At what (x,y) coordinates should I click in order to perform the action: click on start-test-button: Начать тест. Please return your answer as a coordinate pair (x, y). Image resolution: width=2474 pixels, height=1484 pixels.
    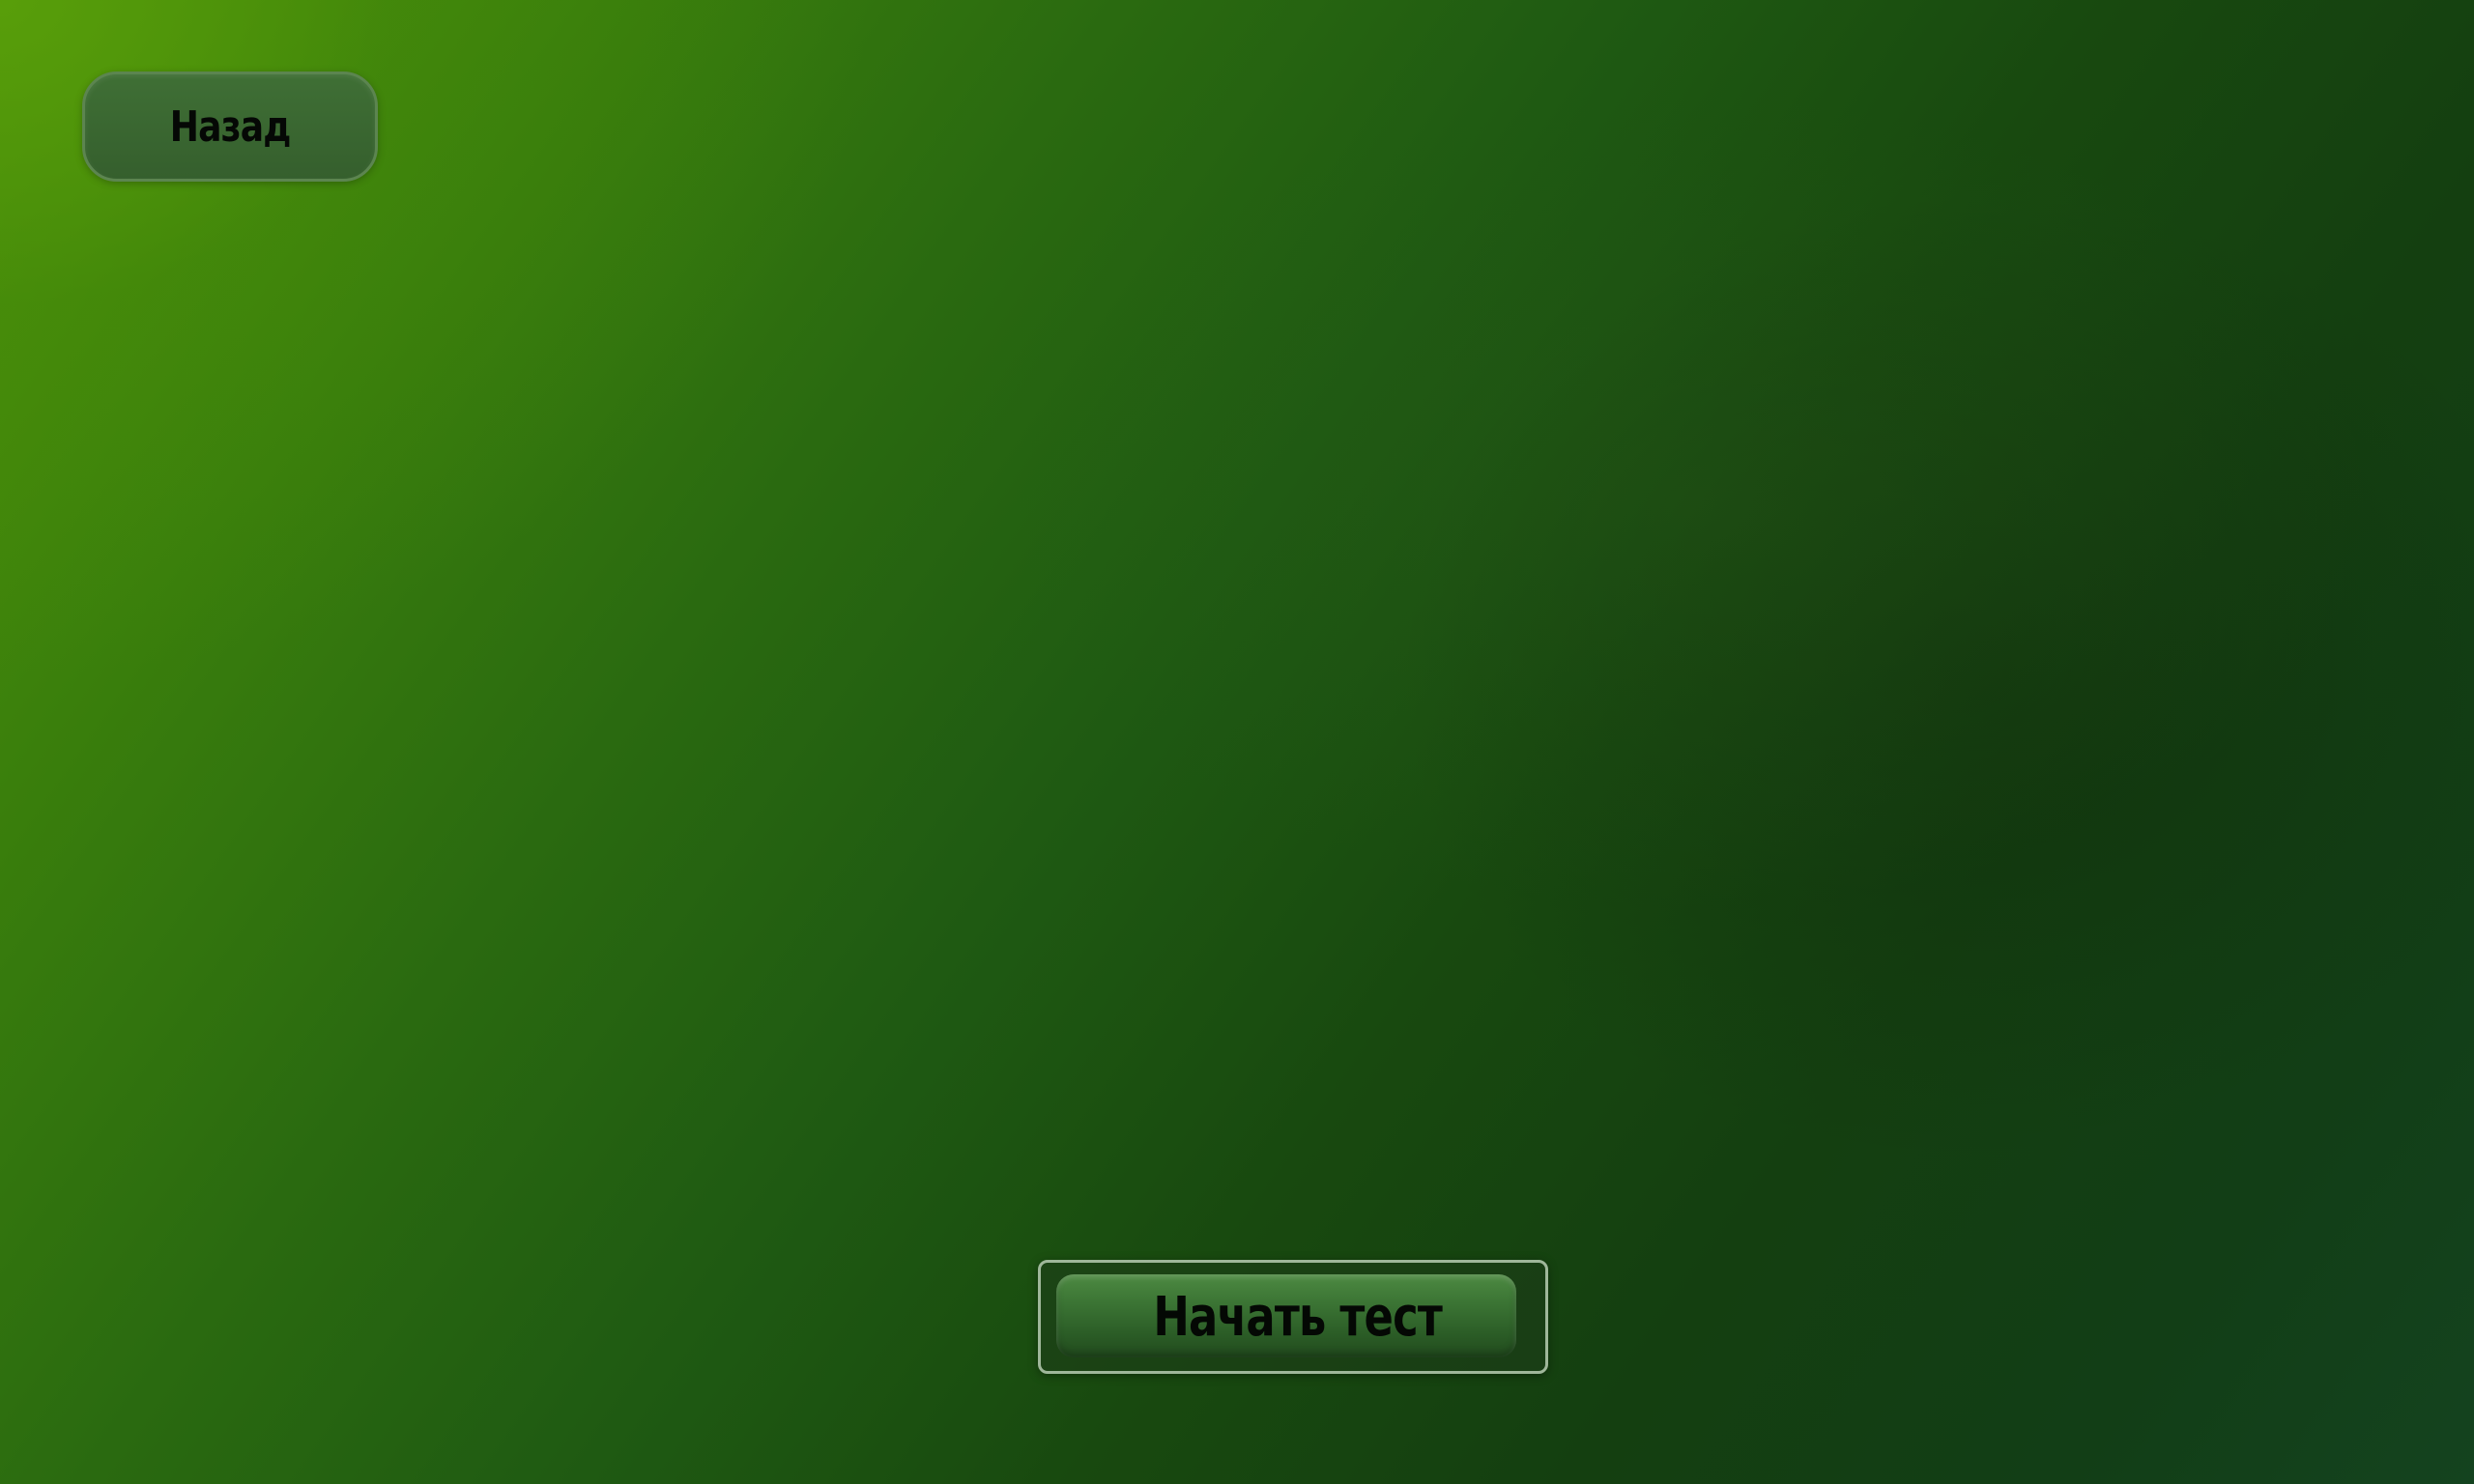
    Looking at the image, I should click on (1293, 1317).